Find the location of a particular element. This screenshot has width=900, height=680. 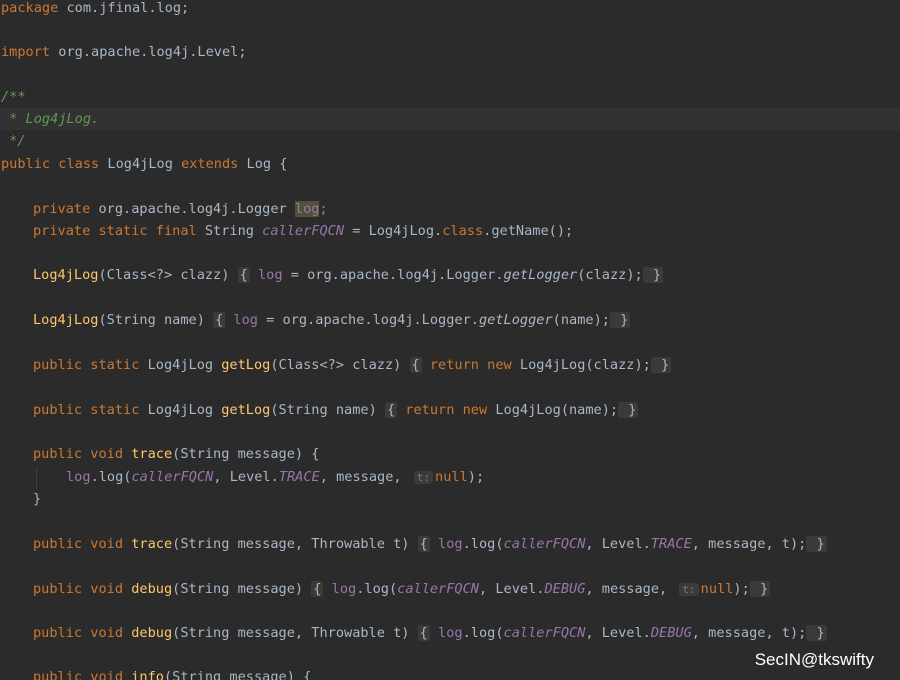

keyword: import is located at coordinates (26, 52).